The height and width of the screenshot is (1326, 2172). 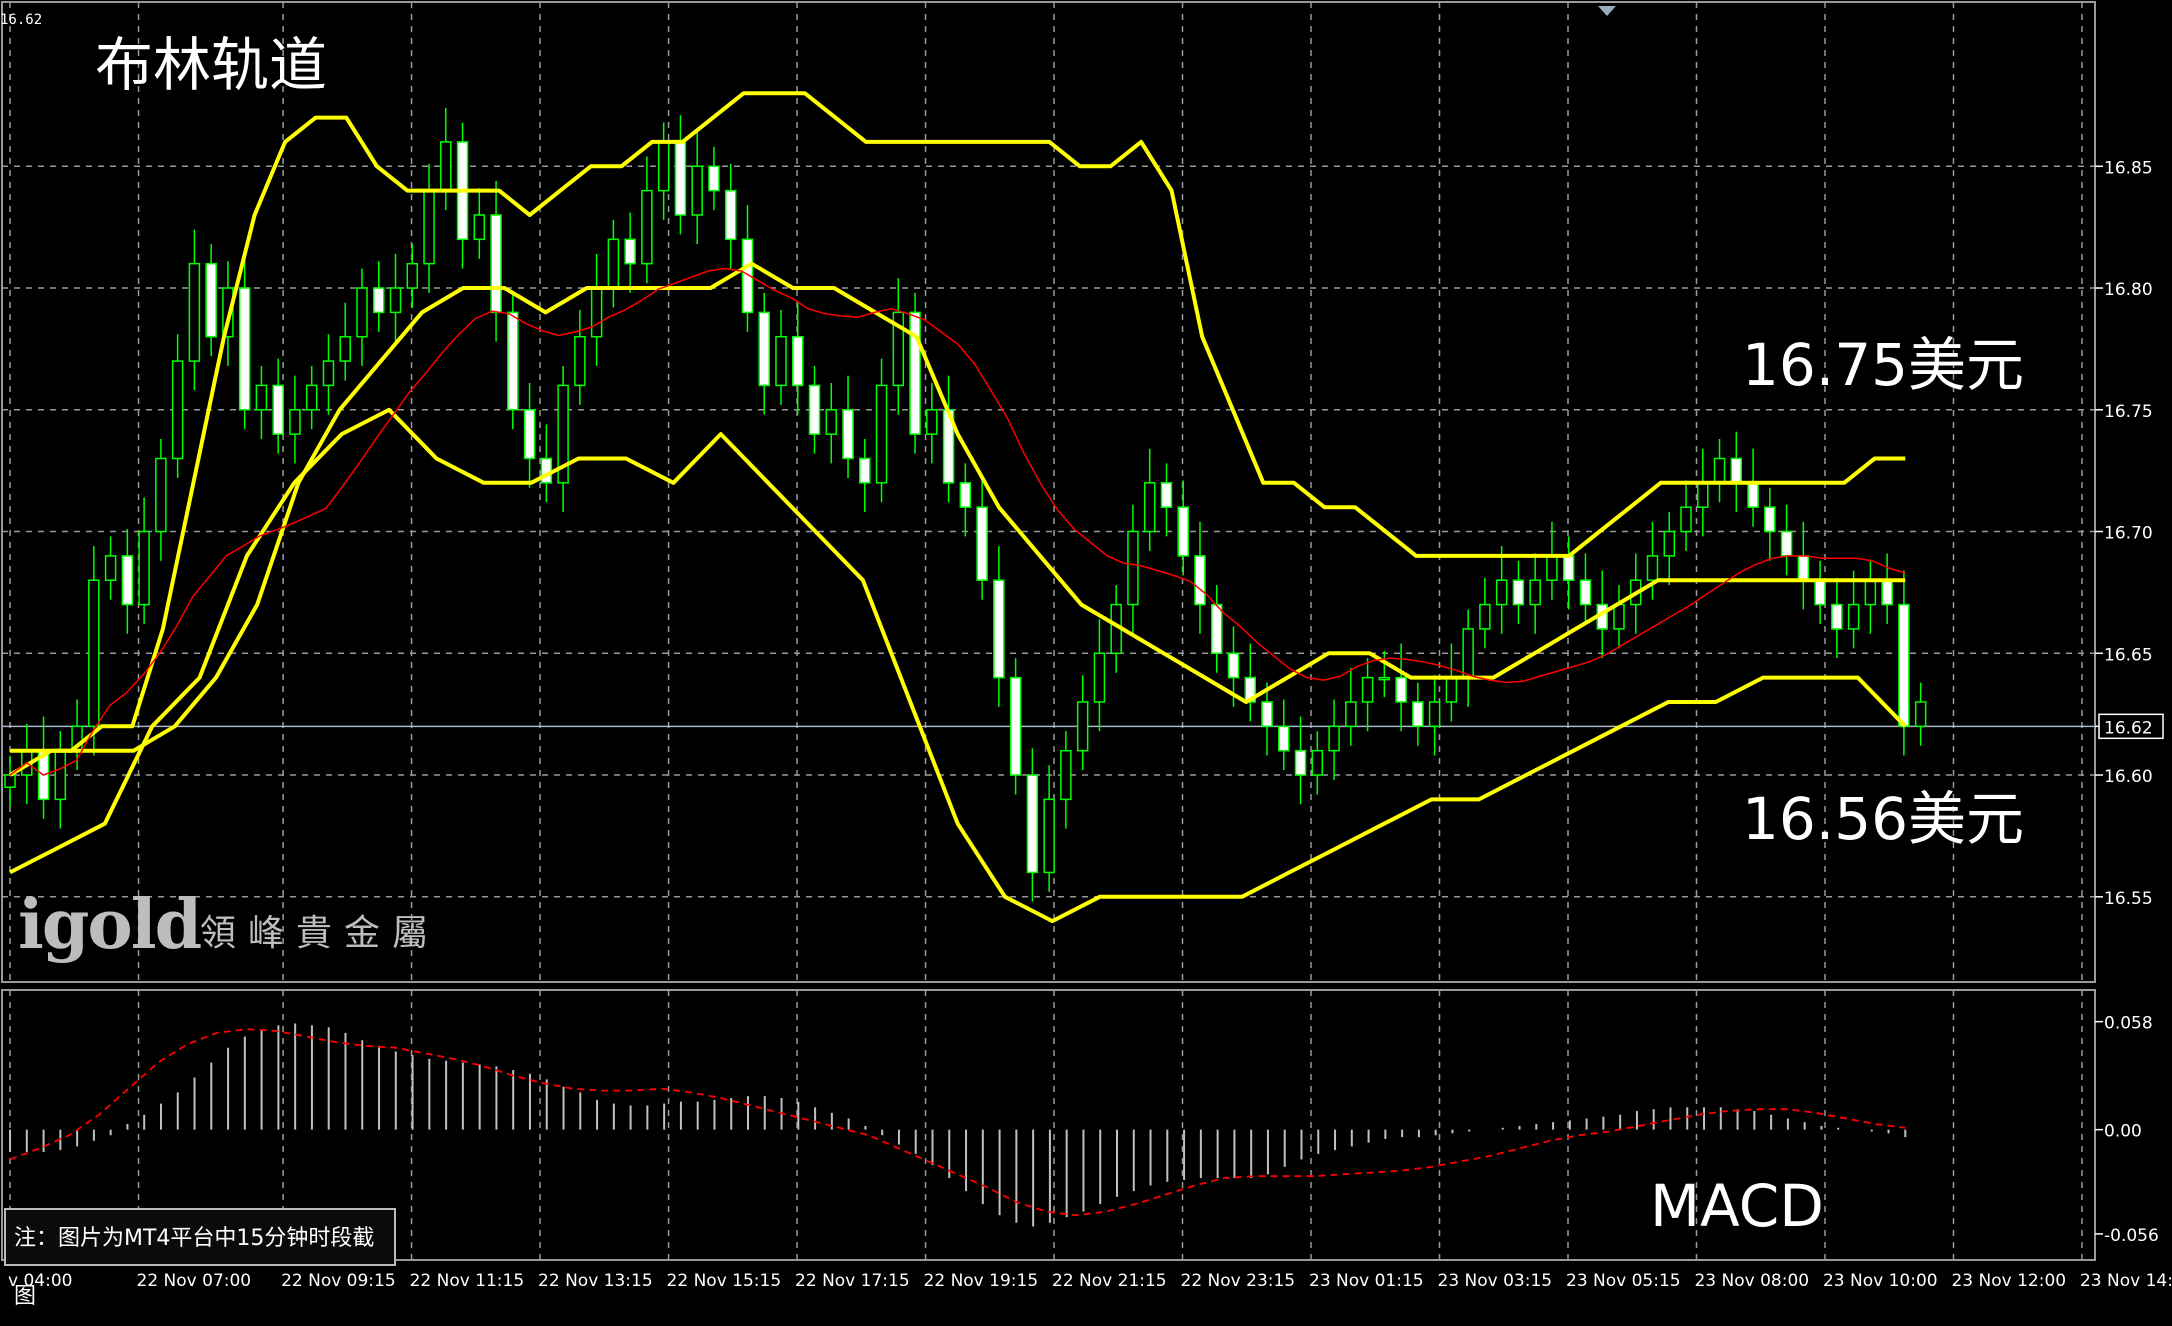 What do you see at coordinates (2128, 290) in the screenshot?
I see `y-tick-label: 16.80` at bounding box center [2128, 290].